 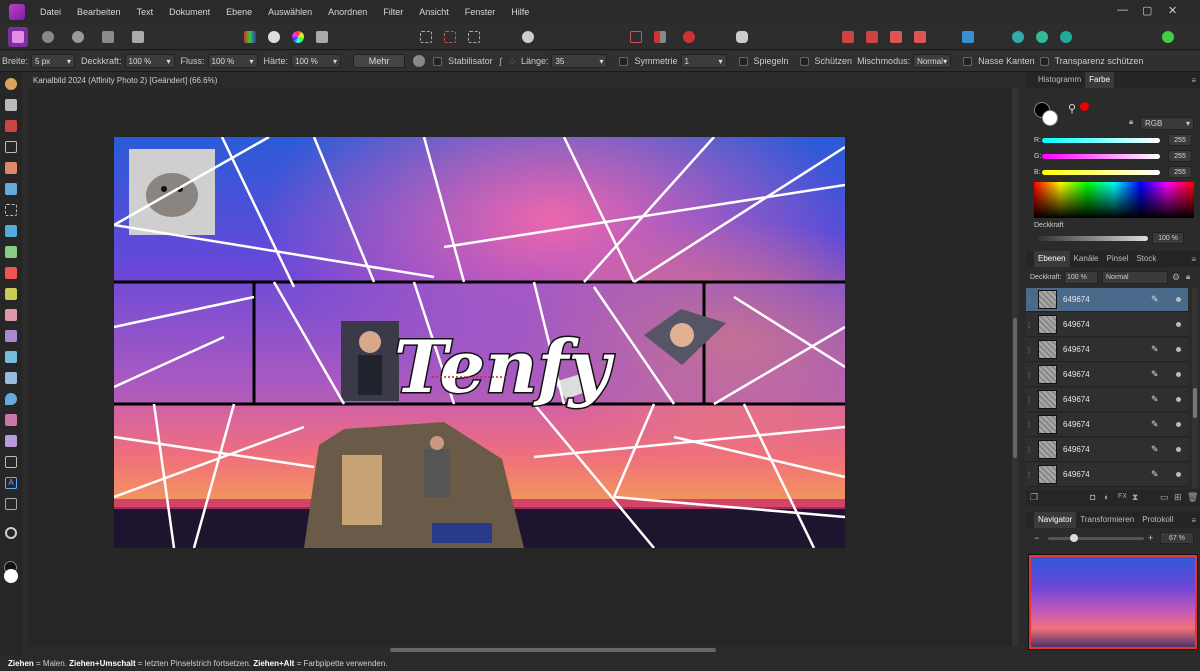 What do you see at coordinates (11, 378) in the screenshot?
I see `blemish-tool-icon` at bounding box center [11, 378].